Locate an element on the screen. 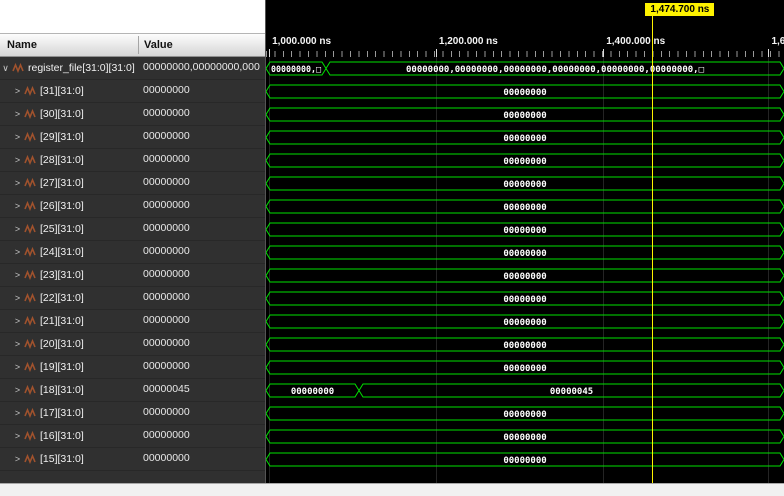 The image size is (784, 496). signal-row: > [29][31:0] 00000000 is located at coordinates (132, 137).